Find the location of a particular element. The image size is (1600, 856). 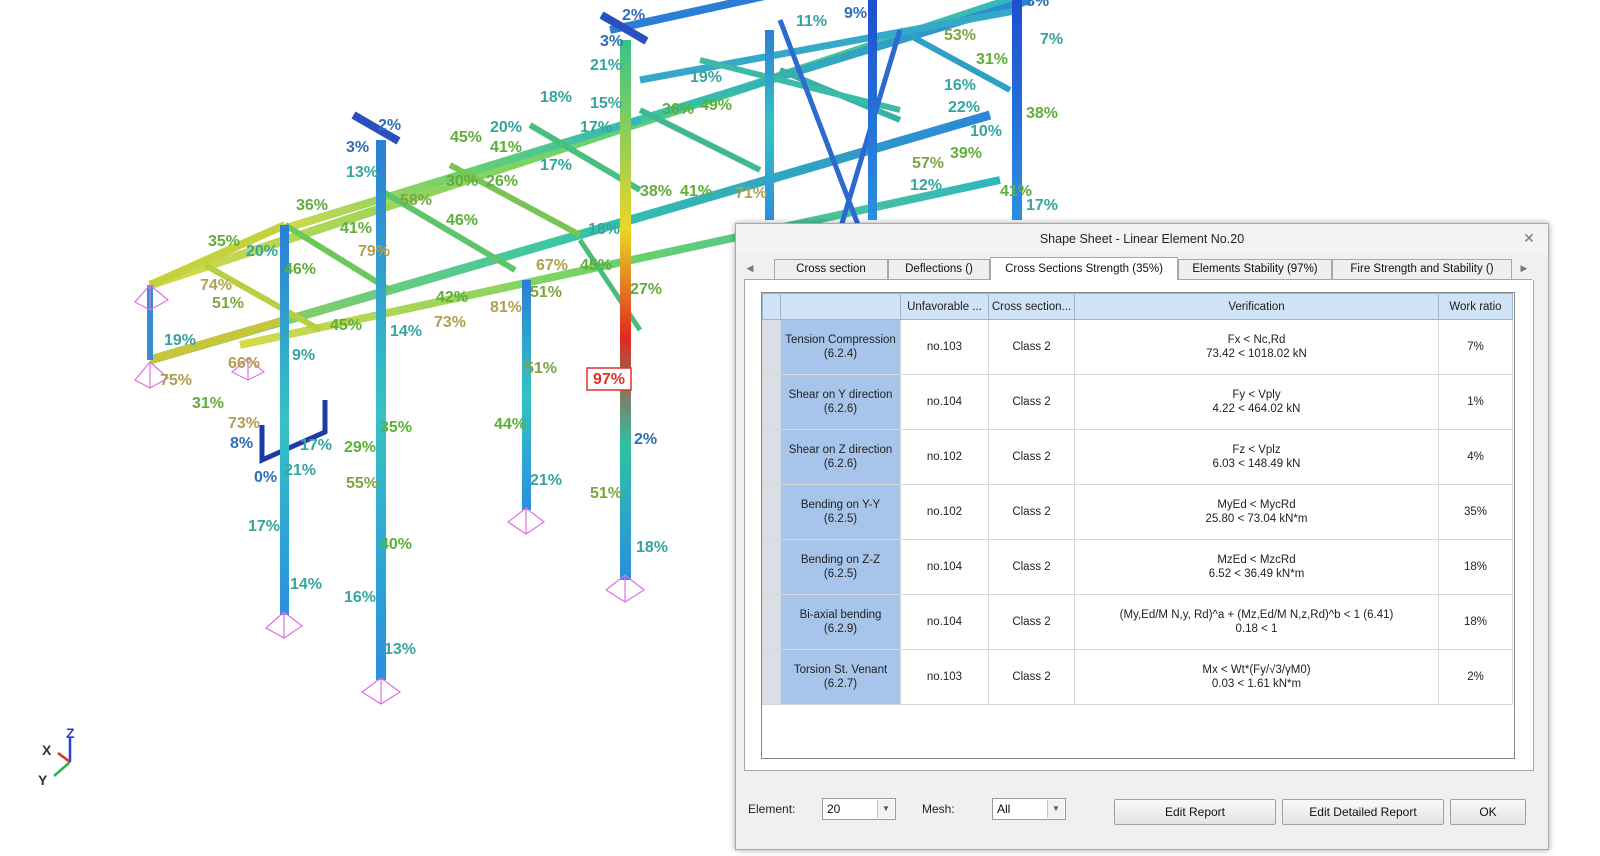

x-axis-label: X is located at coordinates (47, 750).